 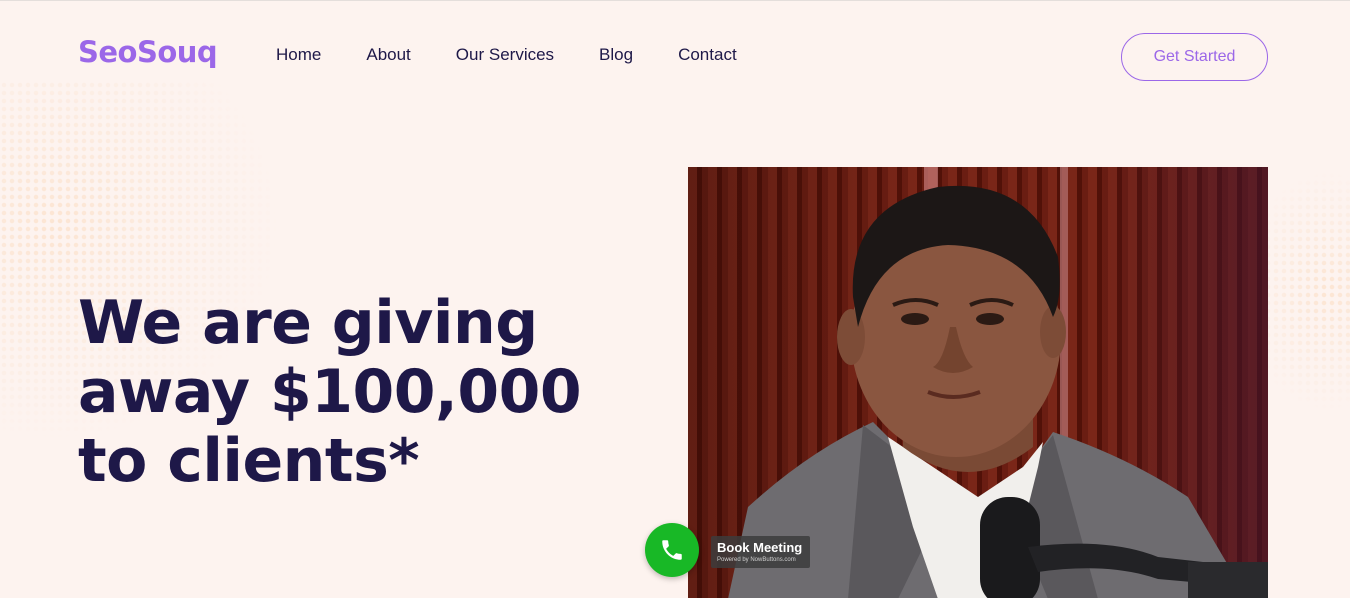 I want to click on nav-item-contact: Contact, so click(x=707, y=55).